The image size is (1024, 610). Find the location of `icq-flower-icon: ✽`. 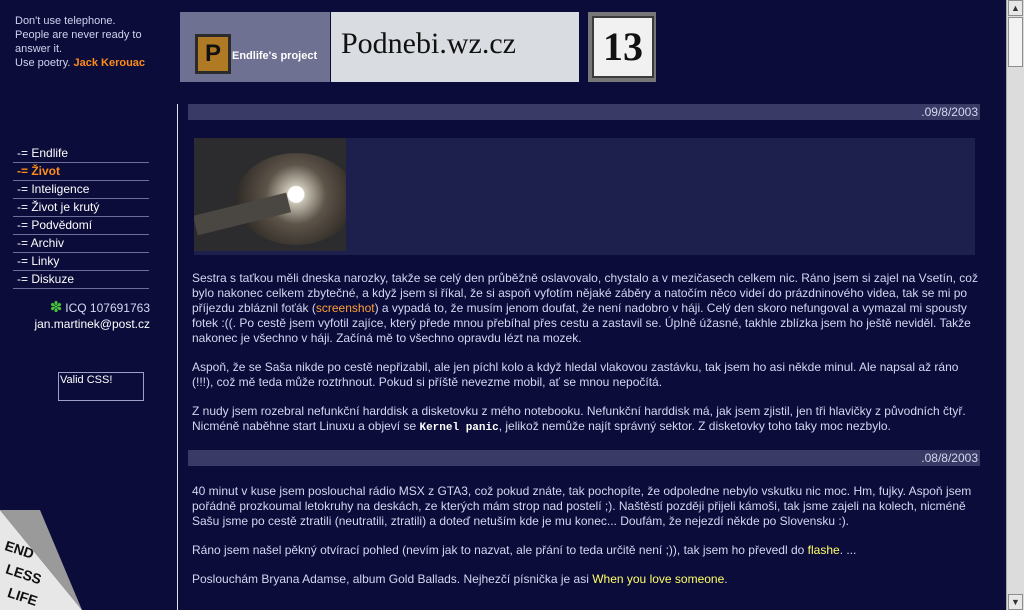

icq-flower-icon: ✽ is located at coordinates (56, 307).